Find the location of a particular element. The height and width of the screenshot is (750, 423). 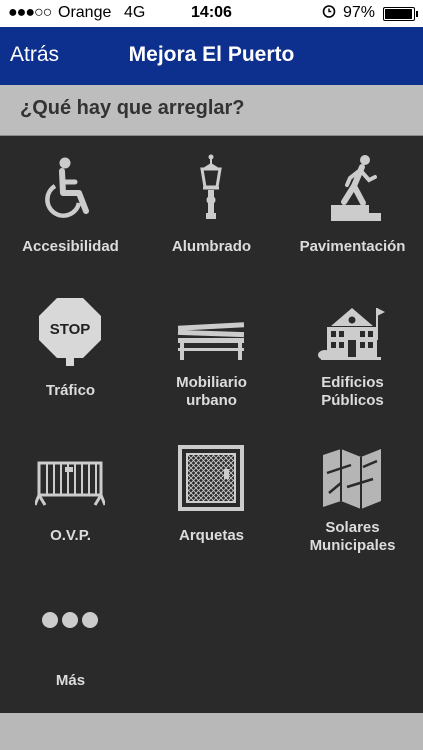

map-plot-icon is located at coordinates (352, 479).